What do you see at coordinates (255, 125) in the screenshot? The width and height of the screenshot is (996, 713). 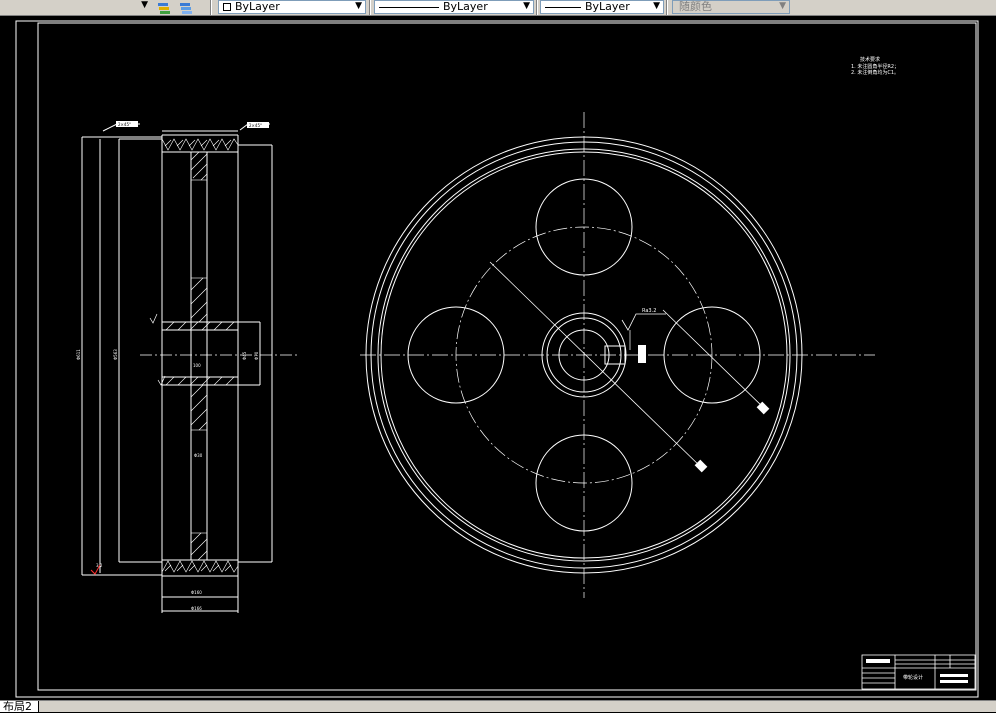 I see `dim-top-right: 2×45°` at bounding box center [255, 125].